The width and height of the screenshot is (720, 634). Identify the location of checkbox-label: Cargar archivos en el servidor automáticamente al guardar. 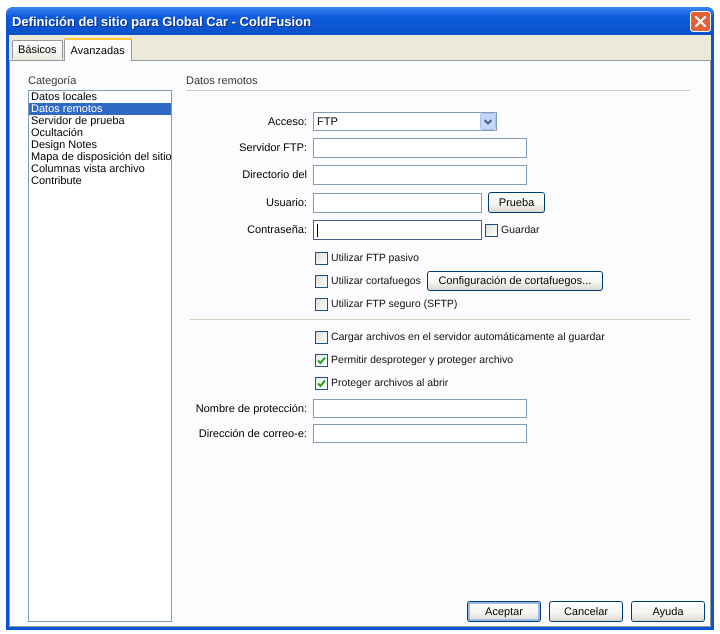
(468, 337).